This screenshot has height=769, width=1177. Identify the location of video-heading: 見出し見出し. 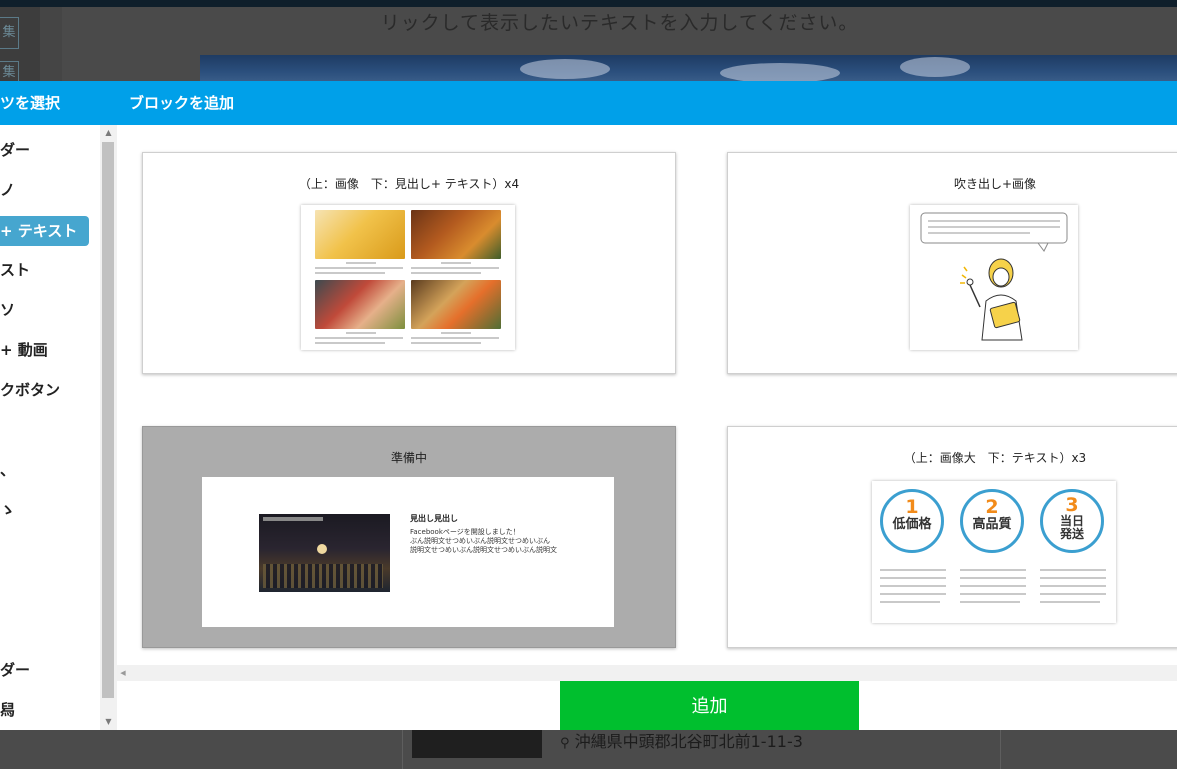
(434, 518).